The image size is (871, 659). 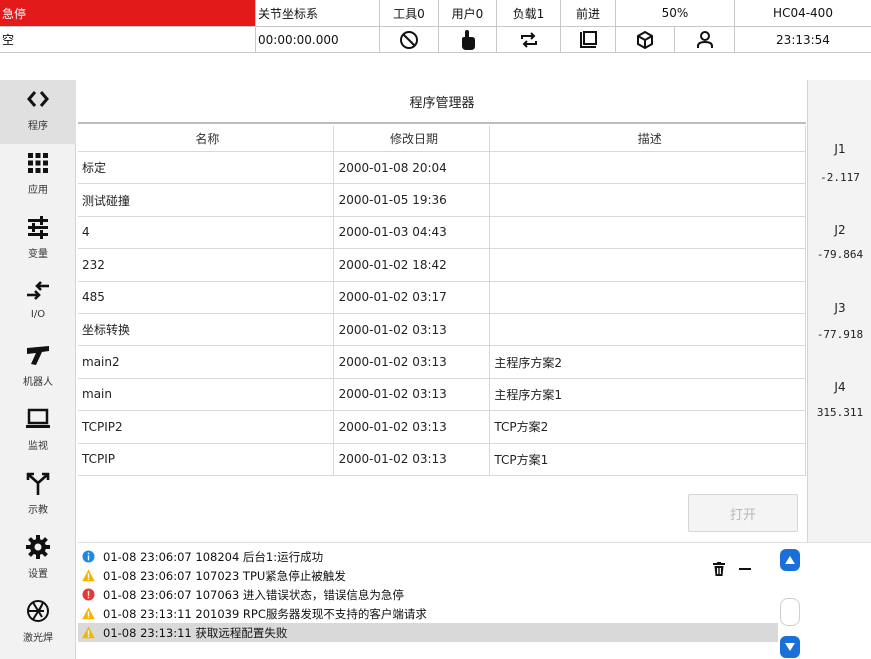 What do you see at coordinates (468, 13) in the screenshot?
I see `user-frame-selector: 用户0` at bounding box center [468, 13].